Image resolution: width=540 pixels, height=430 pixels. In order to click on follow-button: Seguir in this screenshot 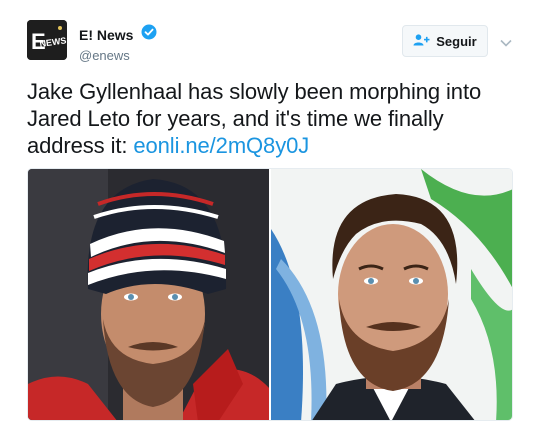, I will do `click(445, 41)`.